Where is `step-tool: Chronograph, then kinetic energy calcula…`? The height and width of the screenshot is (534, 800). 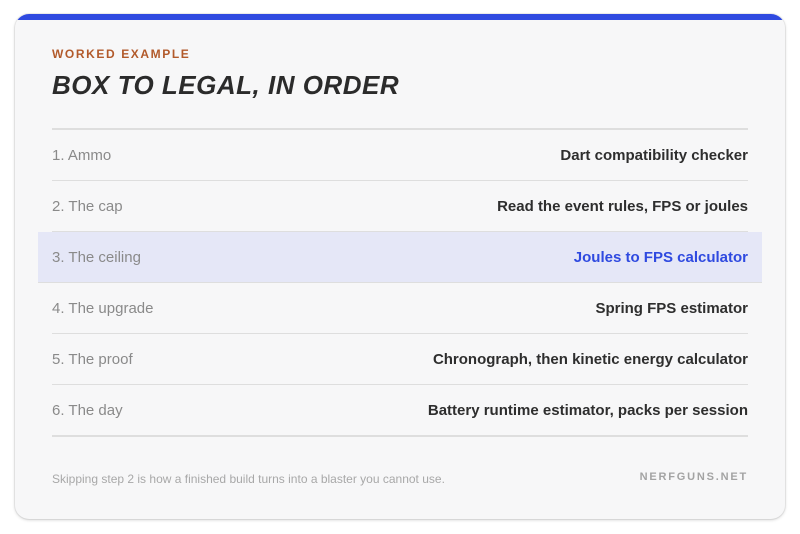
step-tool: Chronograph, then kinetic energy calcula… is located at coordinates (590, 359).